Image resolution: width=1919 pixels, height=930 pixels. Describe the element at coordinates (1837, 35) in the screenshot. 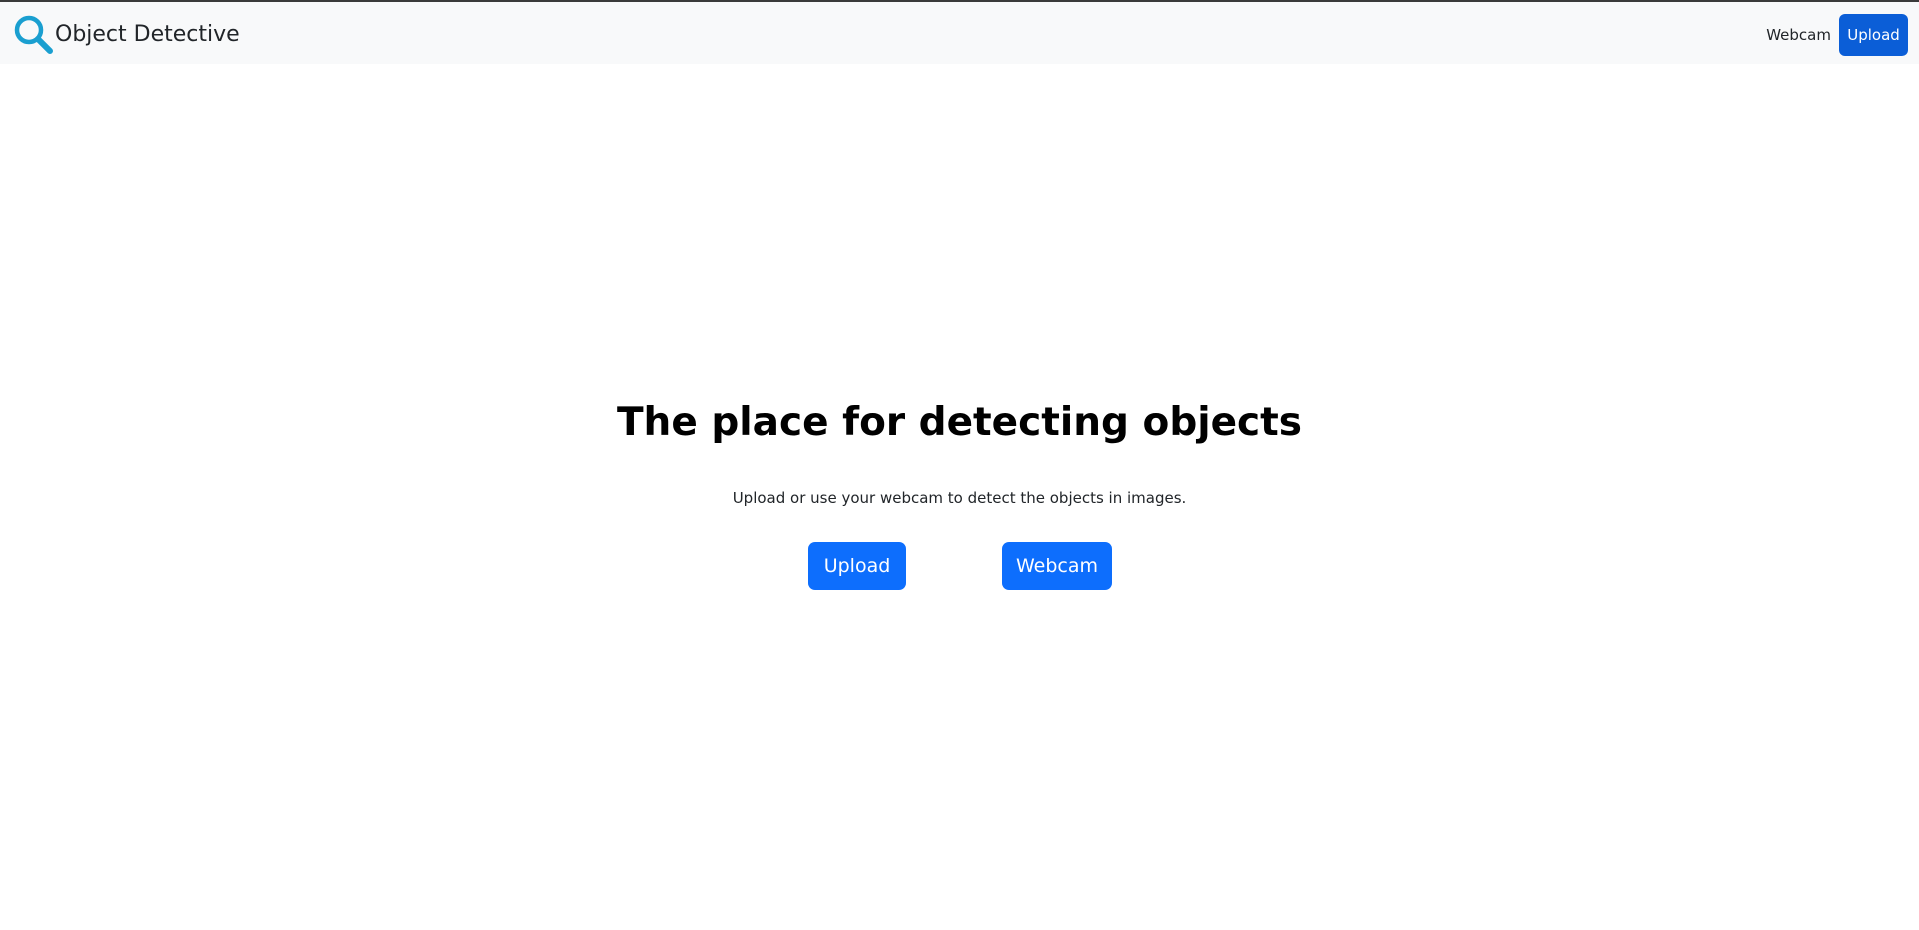

I see `nav-actions: Webcam Upload` at that location.